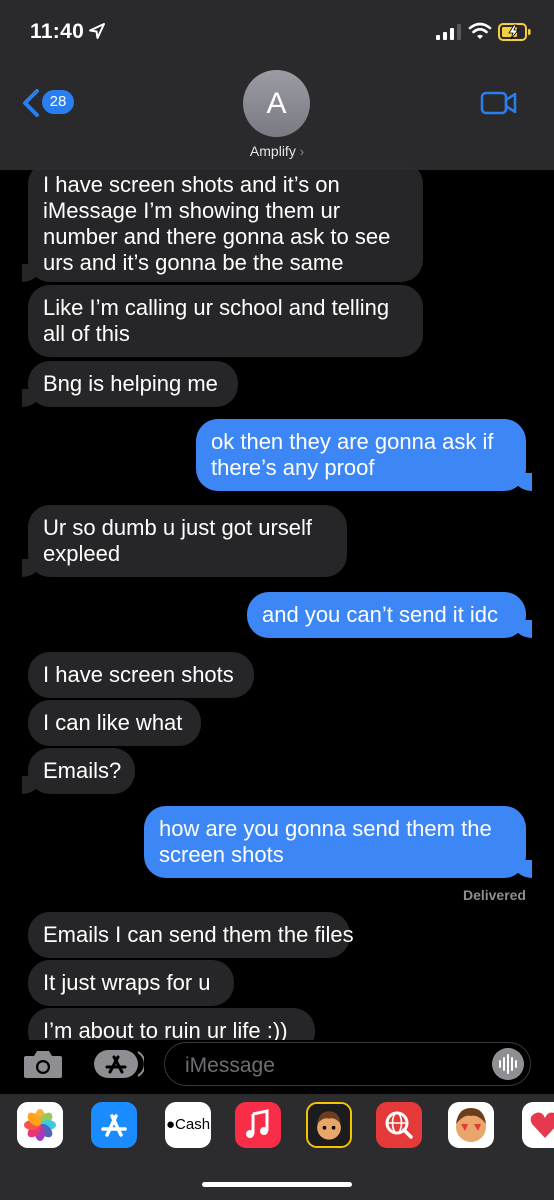  What do you see at coordinates (82, 553) in the screenshot?
I see `message-line: expleed` at bounding box center [82, 553].